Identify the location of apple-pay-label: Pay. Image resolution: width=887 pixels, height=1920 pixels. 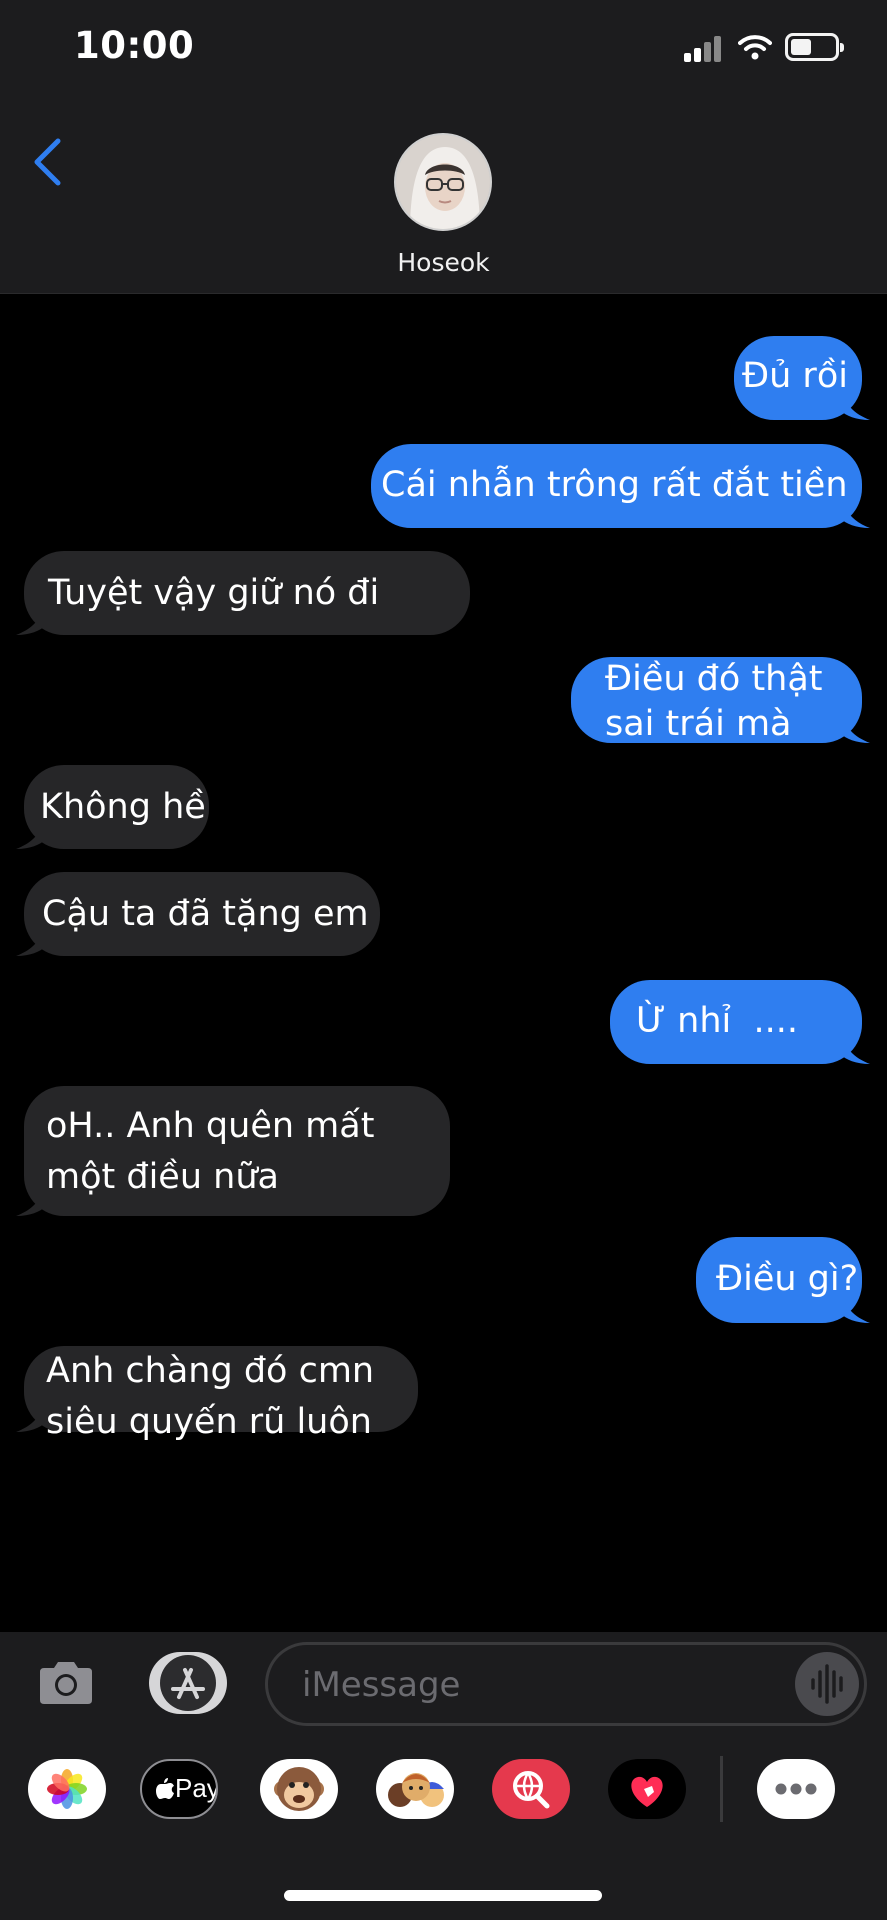
(196, 1788).